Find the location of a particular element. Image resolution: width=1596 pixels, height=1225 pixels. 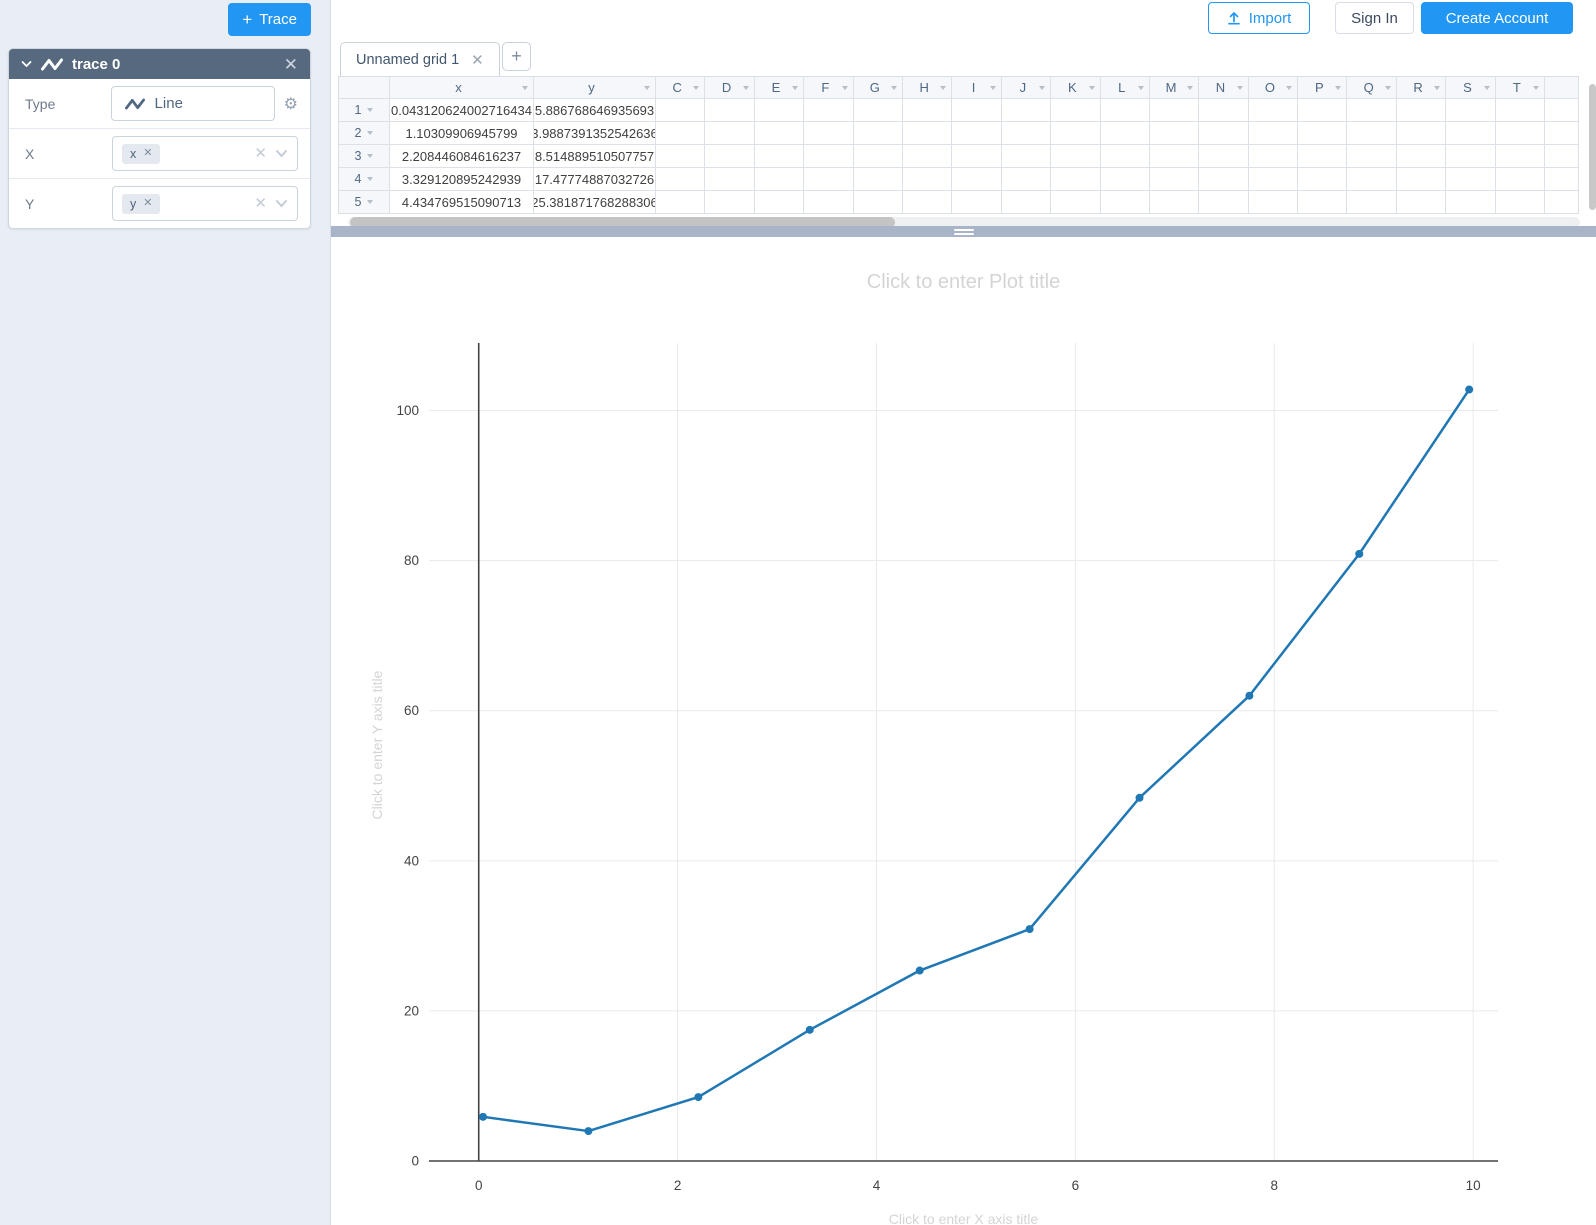

grid-vertical-scrollbar-thumb is located at coordinates (1592, 147).